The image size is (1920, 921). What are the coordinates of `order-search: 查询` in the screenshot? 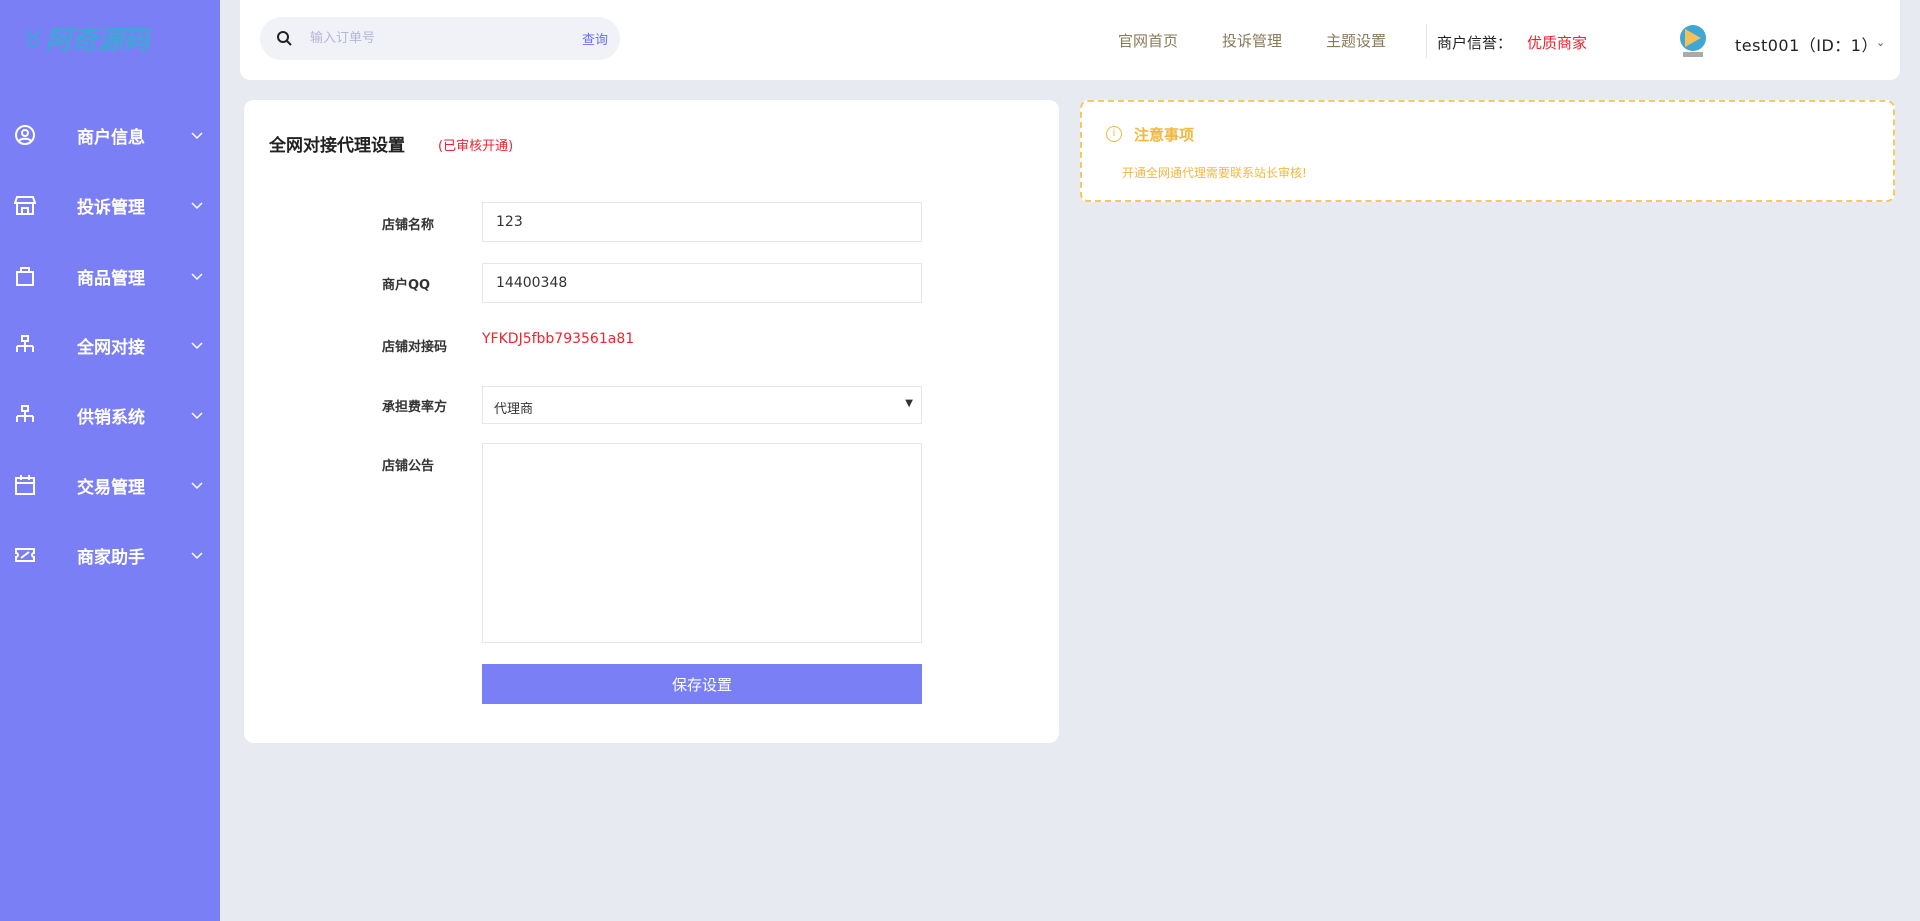 It's located at (440, 38).